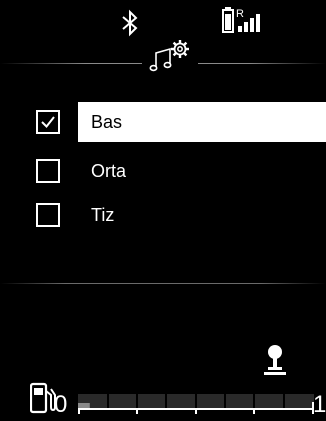 The width and height of the screenshot is (326, 421). I want to click on option-bas-highlight: Bas, so click(202, 122).